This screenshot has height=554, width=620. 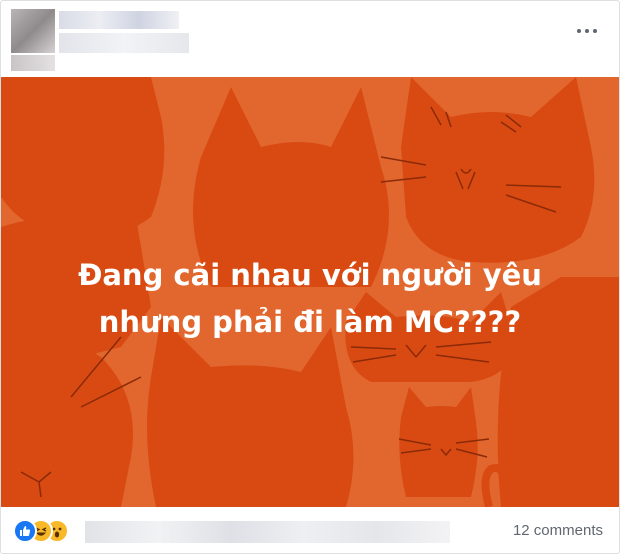 What do you see at coordinates (311, 41) in the screenshot?
I see `post-header` at bounding box center [311, 41].